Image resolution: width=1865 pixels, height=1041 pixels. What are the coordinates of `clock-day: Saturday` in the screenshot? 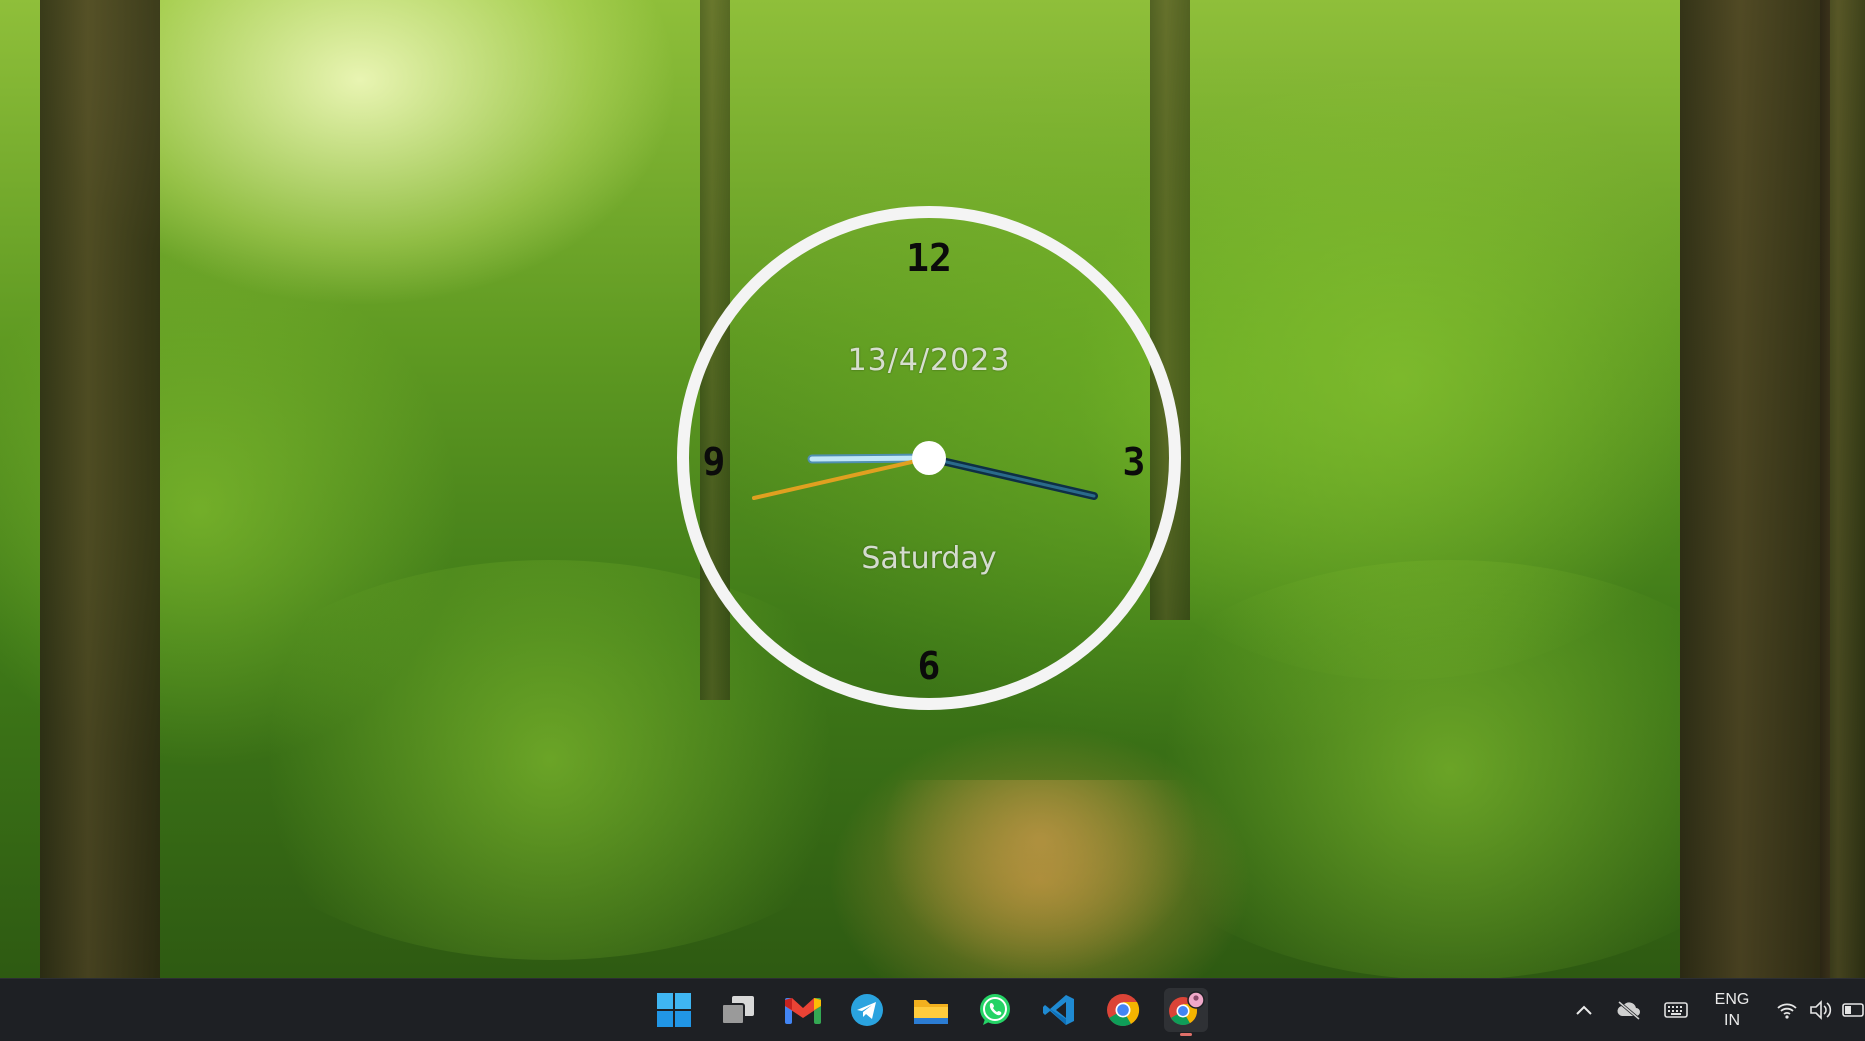 It's located at (929, 558).